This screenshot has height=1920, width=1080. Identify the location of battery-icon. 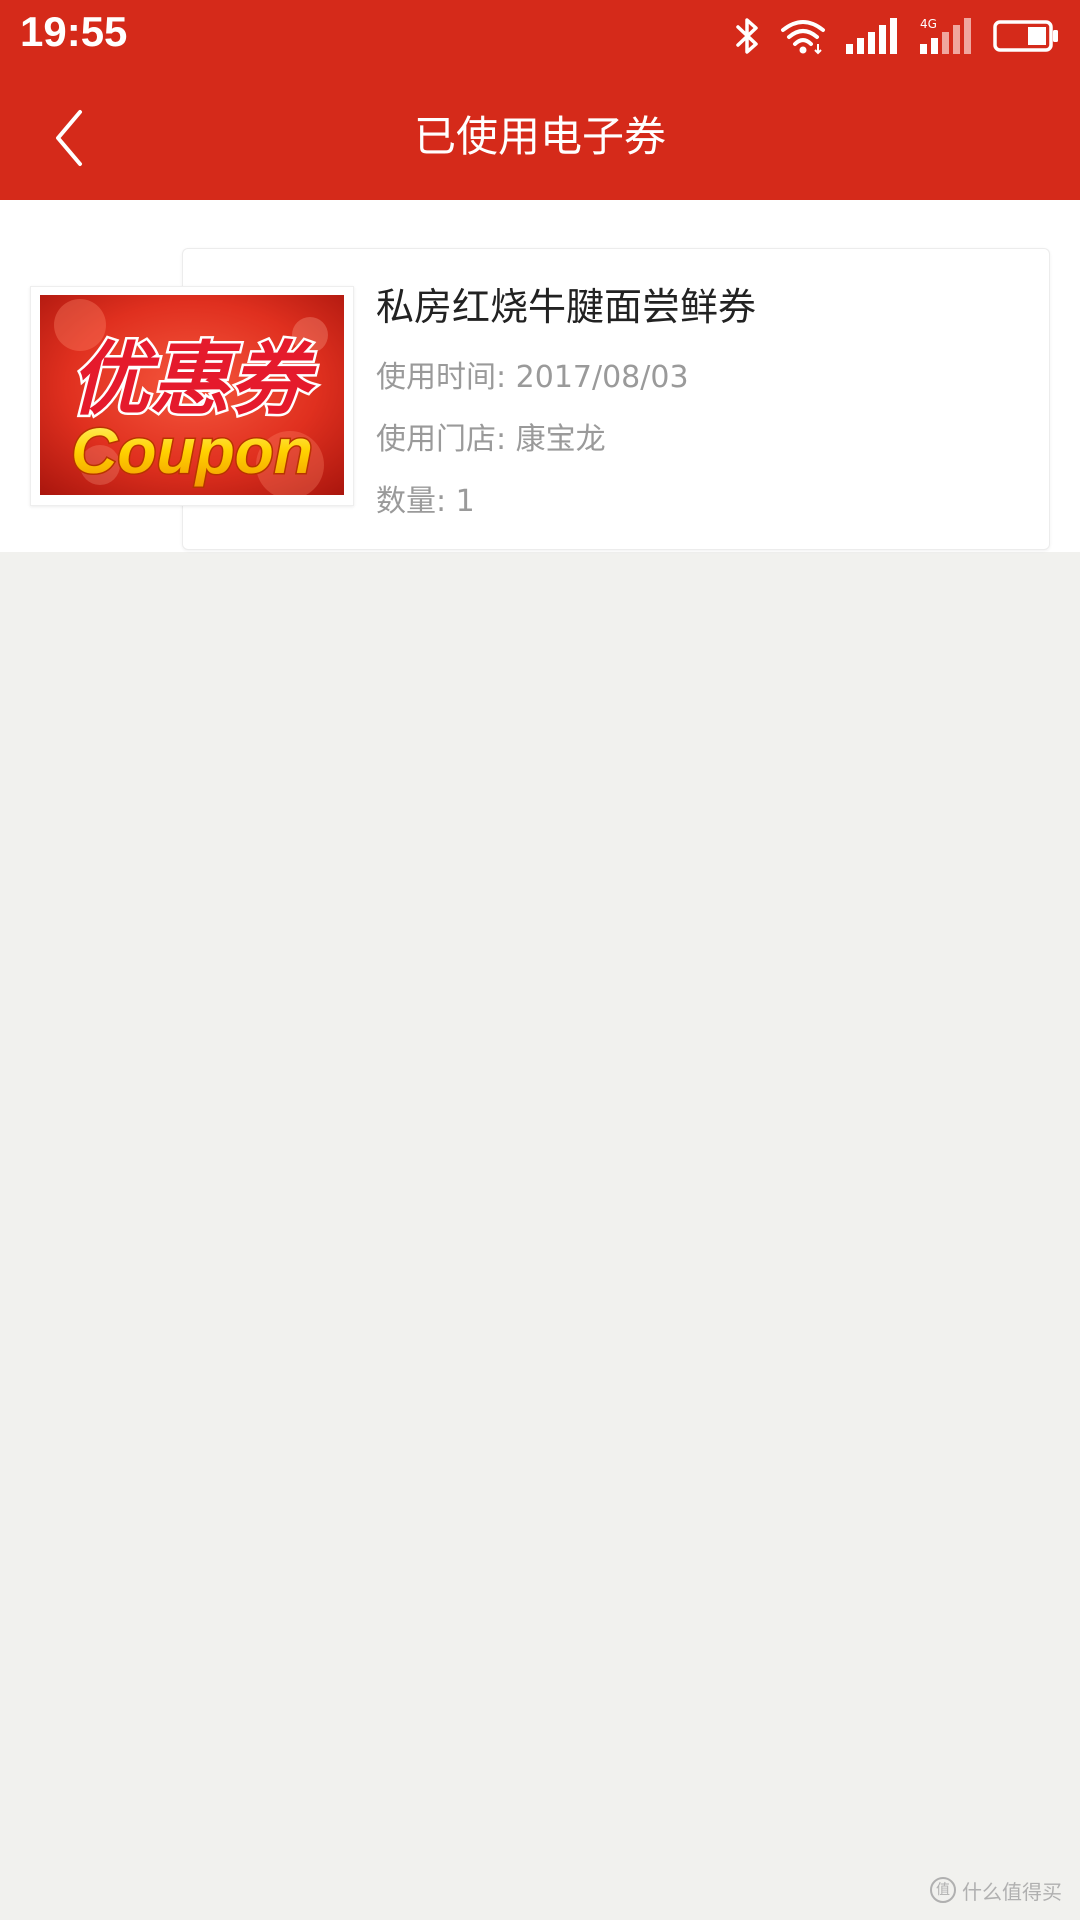
(1025, 36).